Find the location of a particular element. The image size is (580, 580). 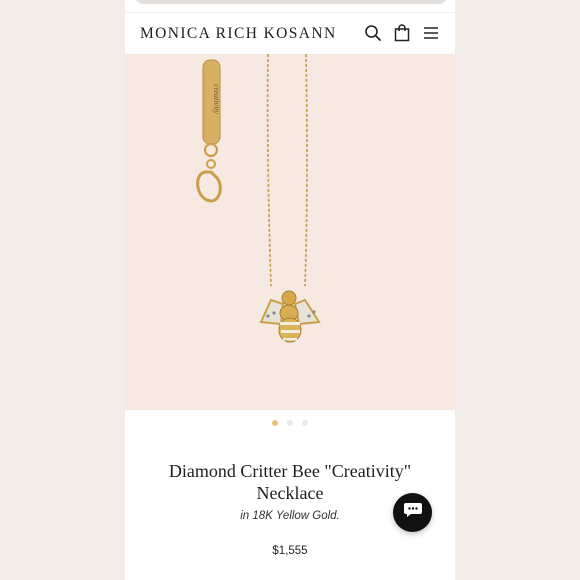

lobster-clasp is located at coordinates (209, 186).